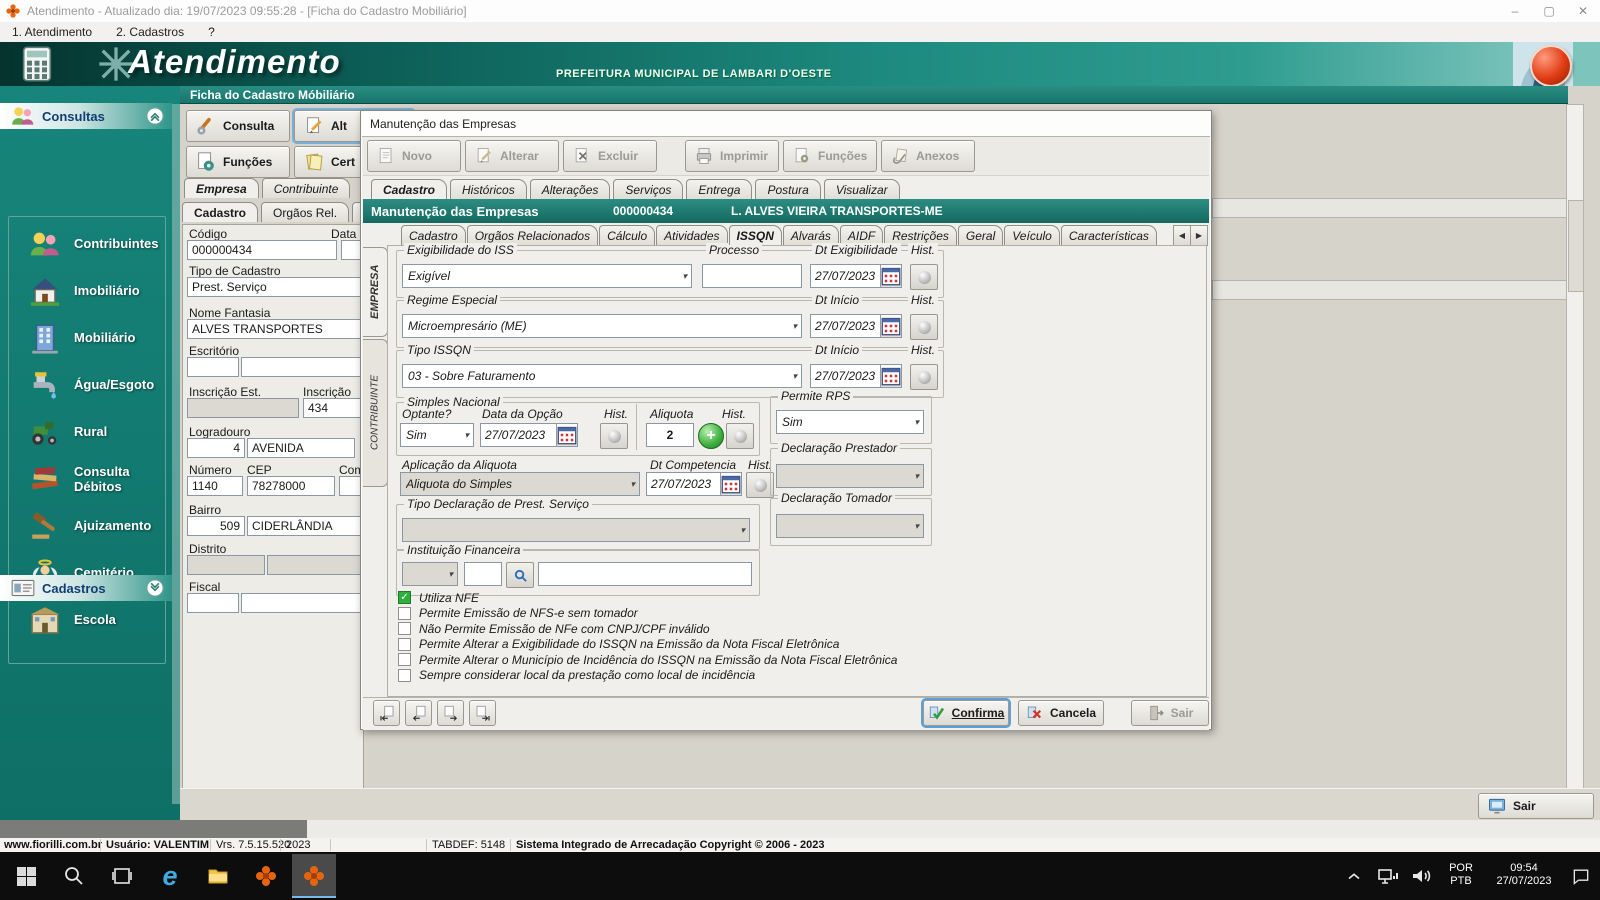  I want to click on exigibilidade-dropdown: Exigível ▾, so click(547, 276).